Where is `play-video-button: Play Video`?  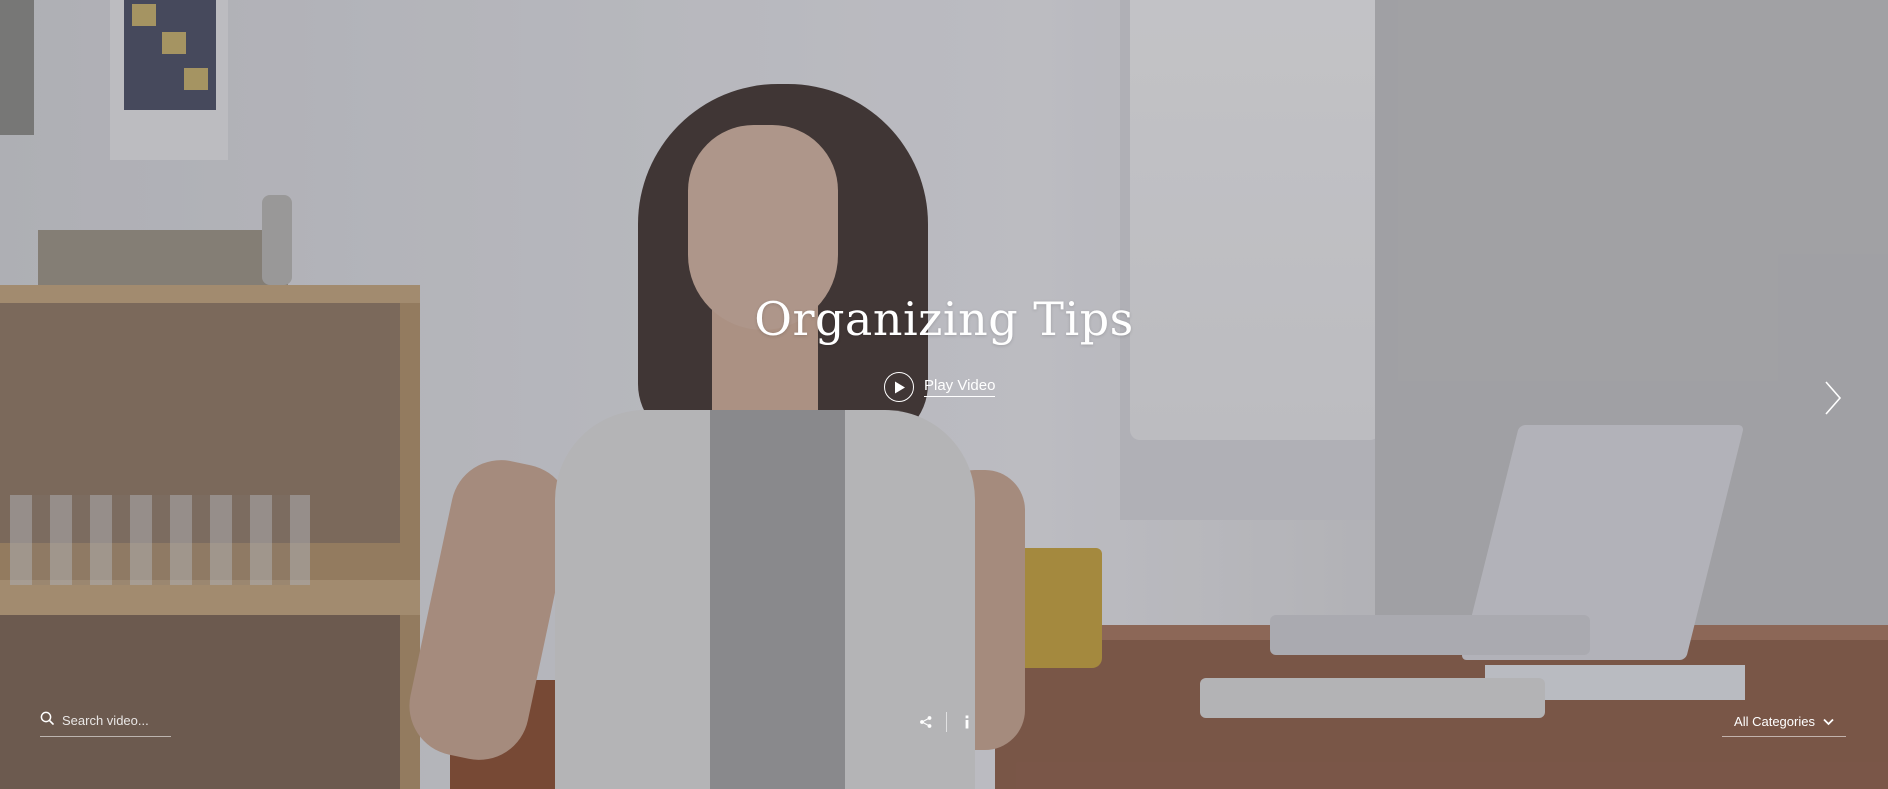 play-video-button: Play Video is located at coordinates (940, 387).